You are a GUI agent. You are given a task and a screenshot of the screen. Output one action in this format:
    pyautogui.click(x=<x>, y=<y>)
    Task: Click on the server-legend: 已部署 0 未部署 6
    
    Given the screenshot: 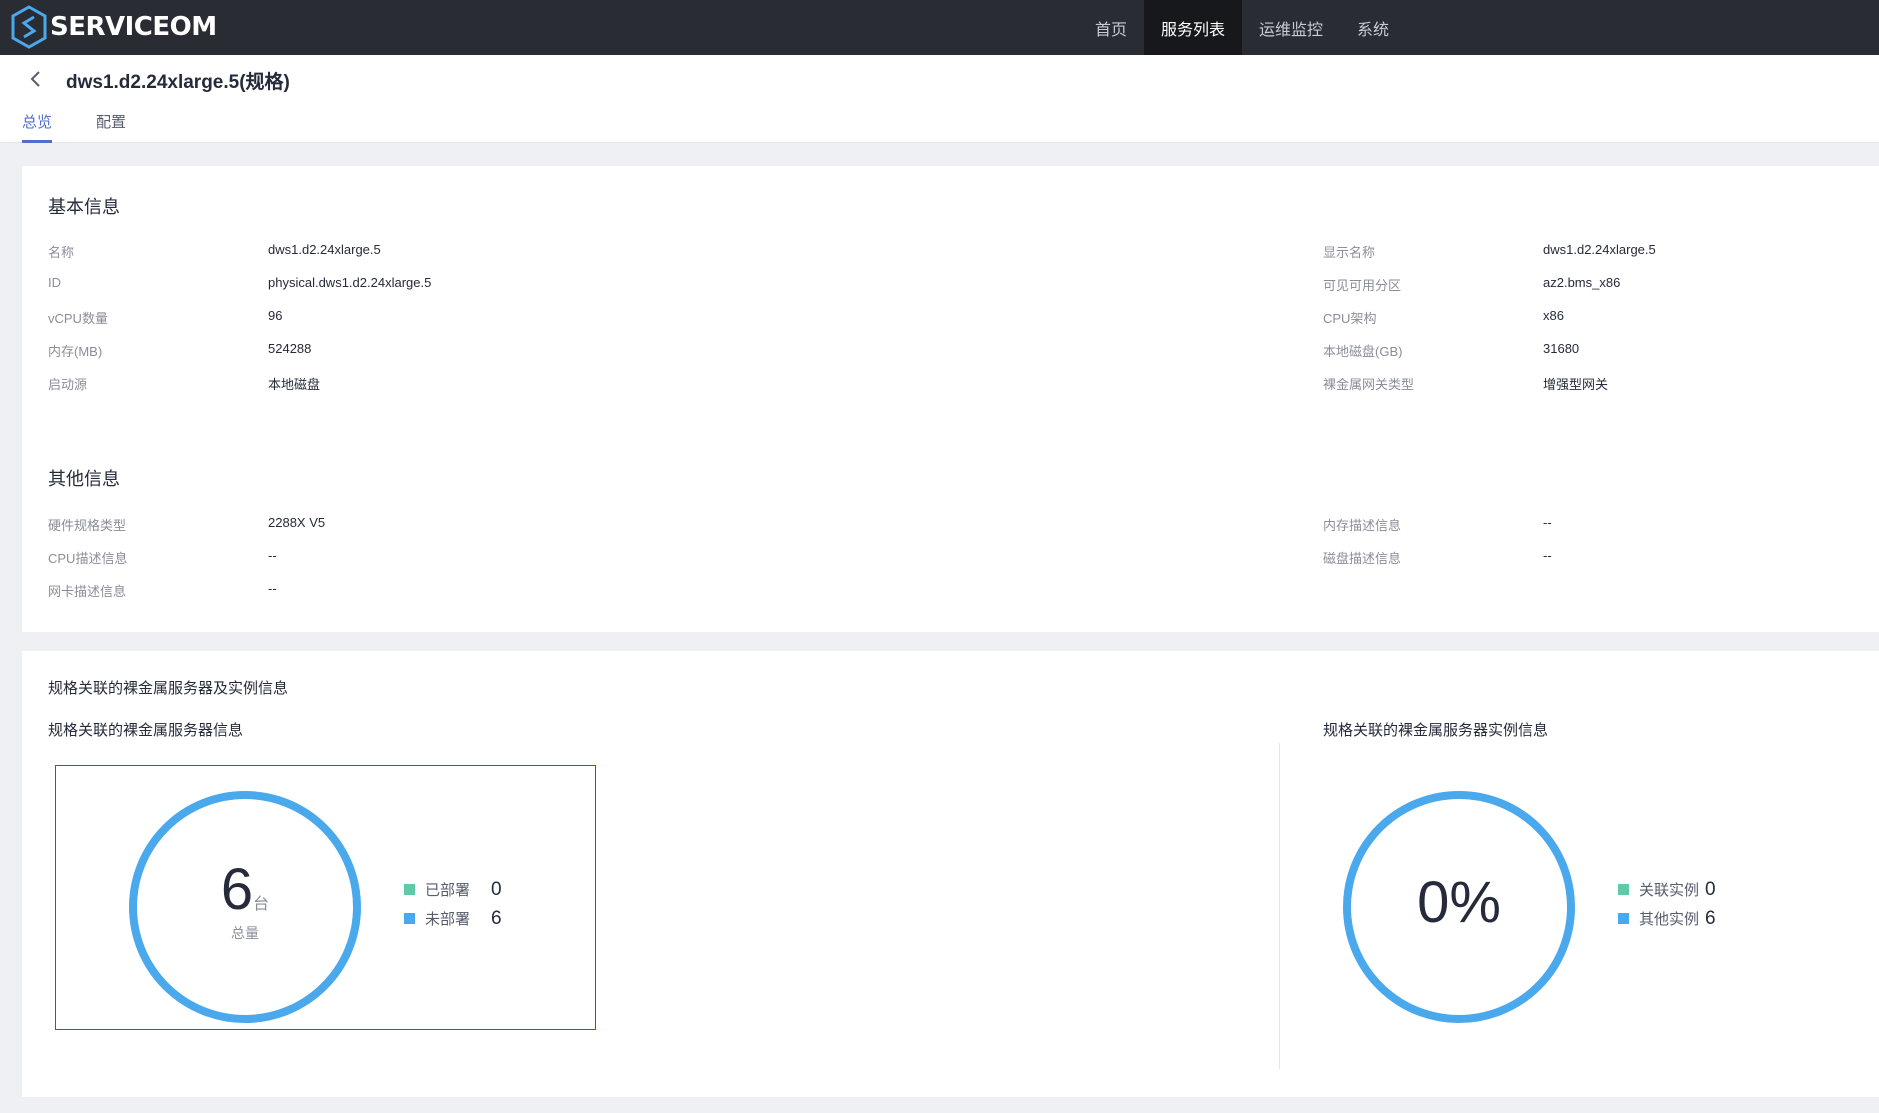 What is the action you would take?
    pyautogui.click(x=453, y=904)
    